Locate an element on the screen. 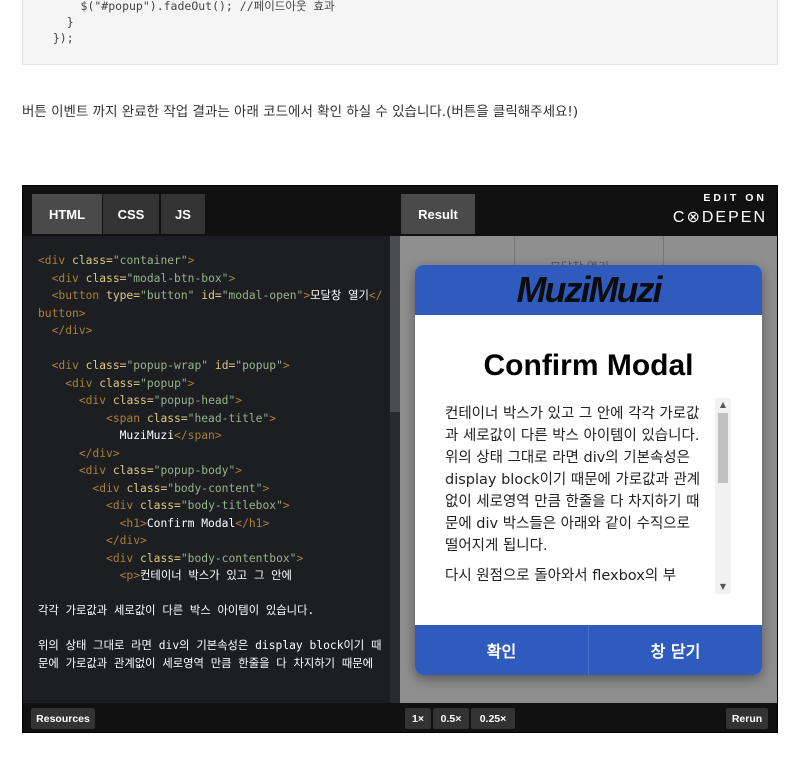 The width and height of the screenshot is (792, 757). tab-js: JS is located at coordinates (183, 214).